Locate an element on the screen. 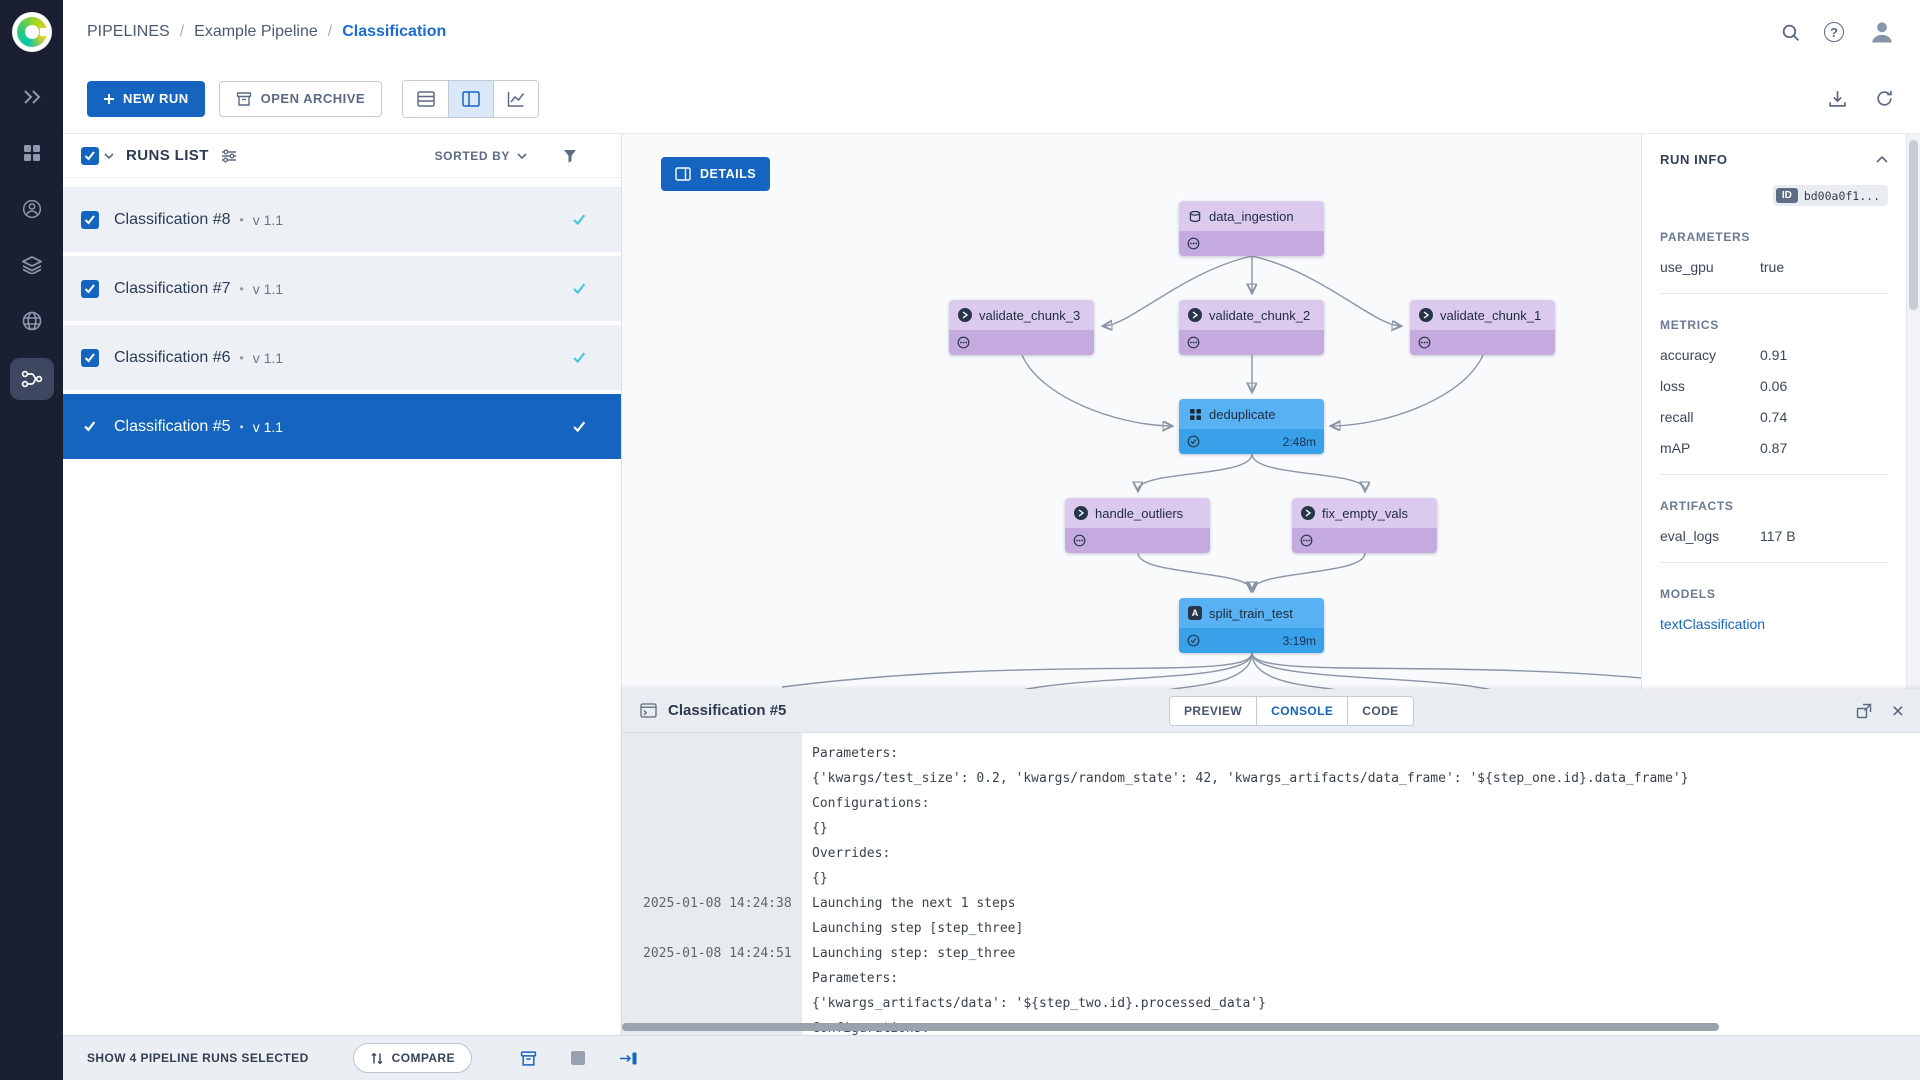  horizontal-scrollbar is located at coordinates (1170, 1027).